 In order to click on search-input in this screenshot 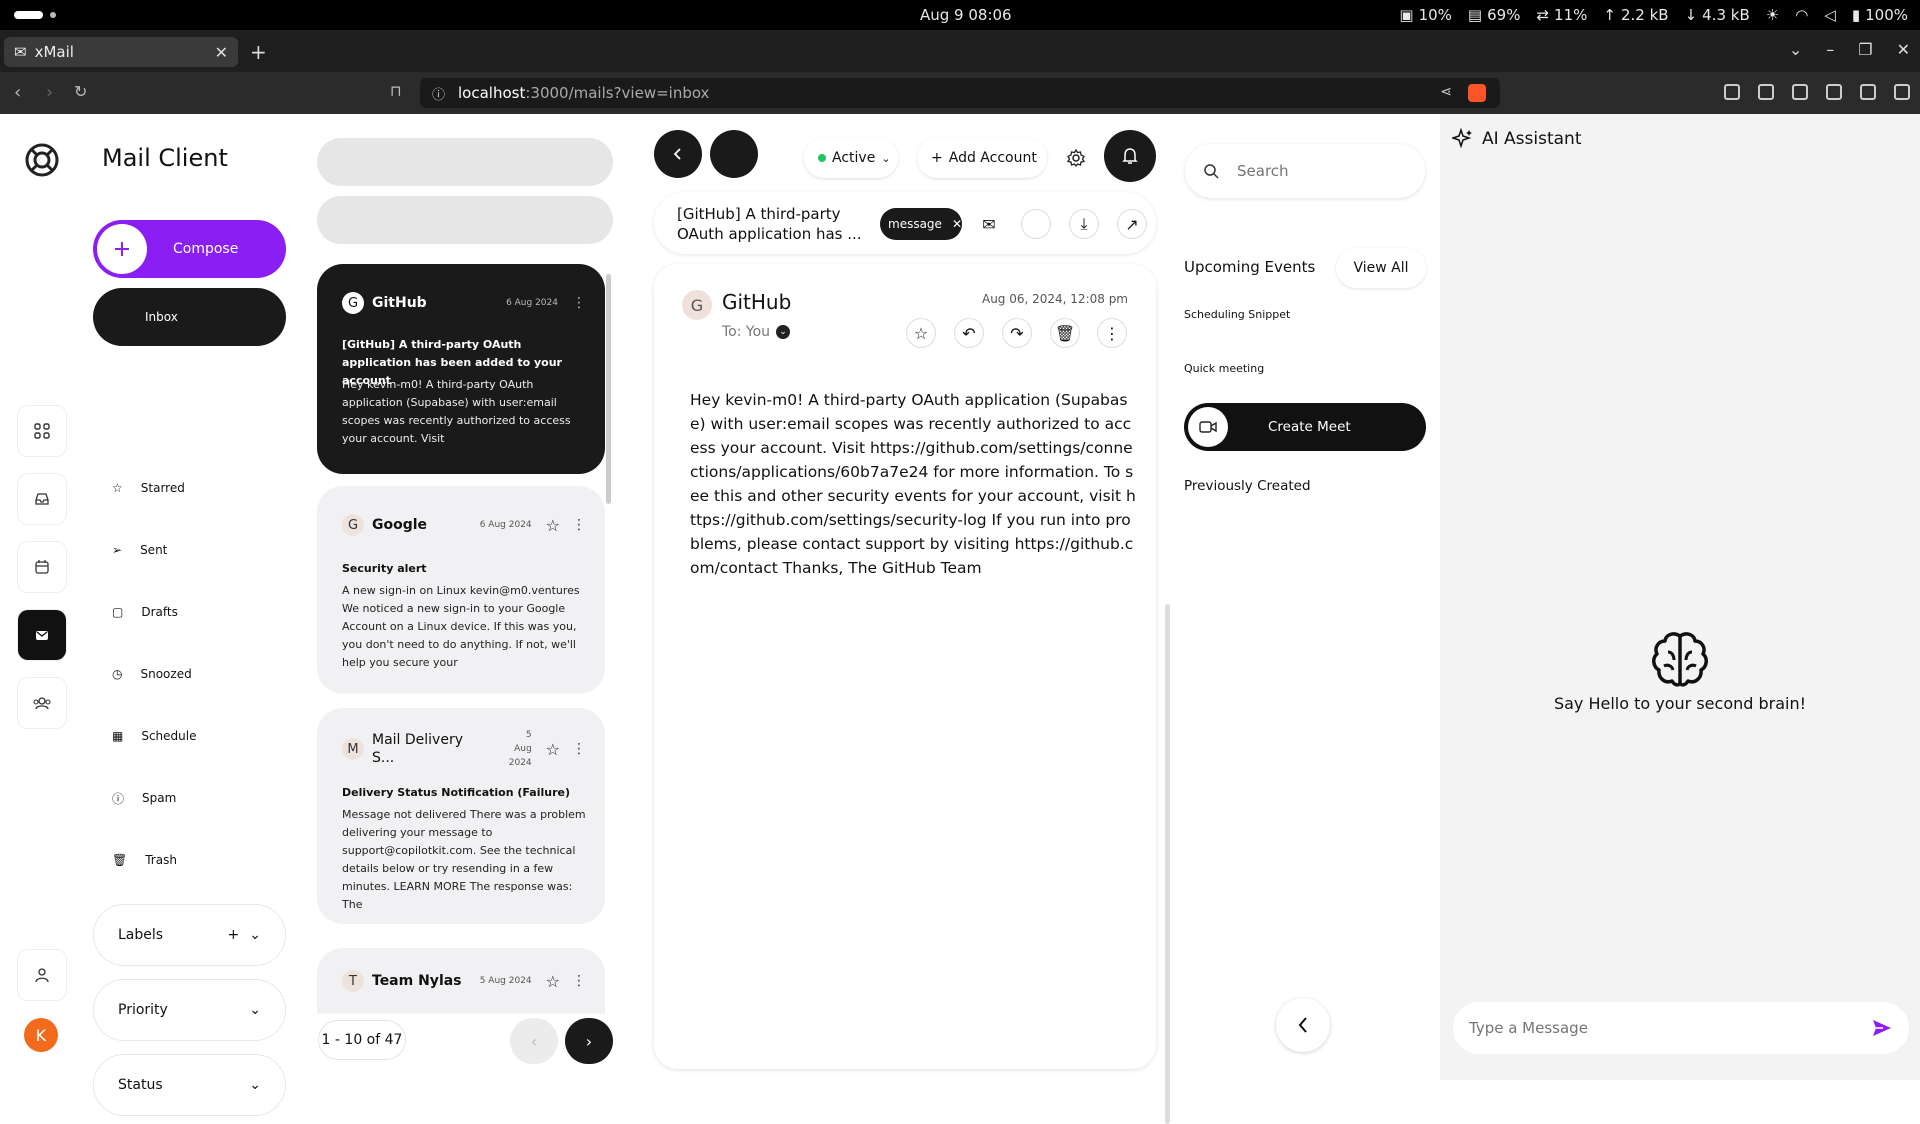, I will do `click(1317, 171)`.